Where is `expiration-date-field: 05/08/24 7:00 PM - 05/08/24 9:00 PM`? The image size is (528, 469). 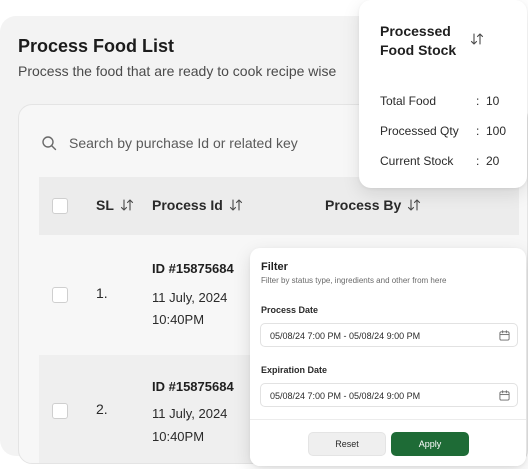 expiration-date-field: 05/08/24 7:00 PM - 05/08/24 9:00 PM is located at coordinates (389, 395).